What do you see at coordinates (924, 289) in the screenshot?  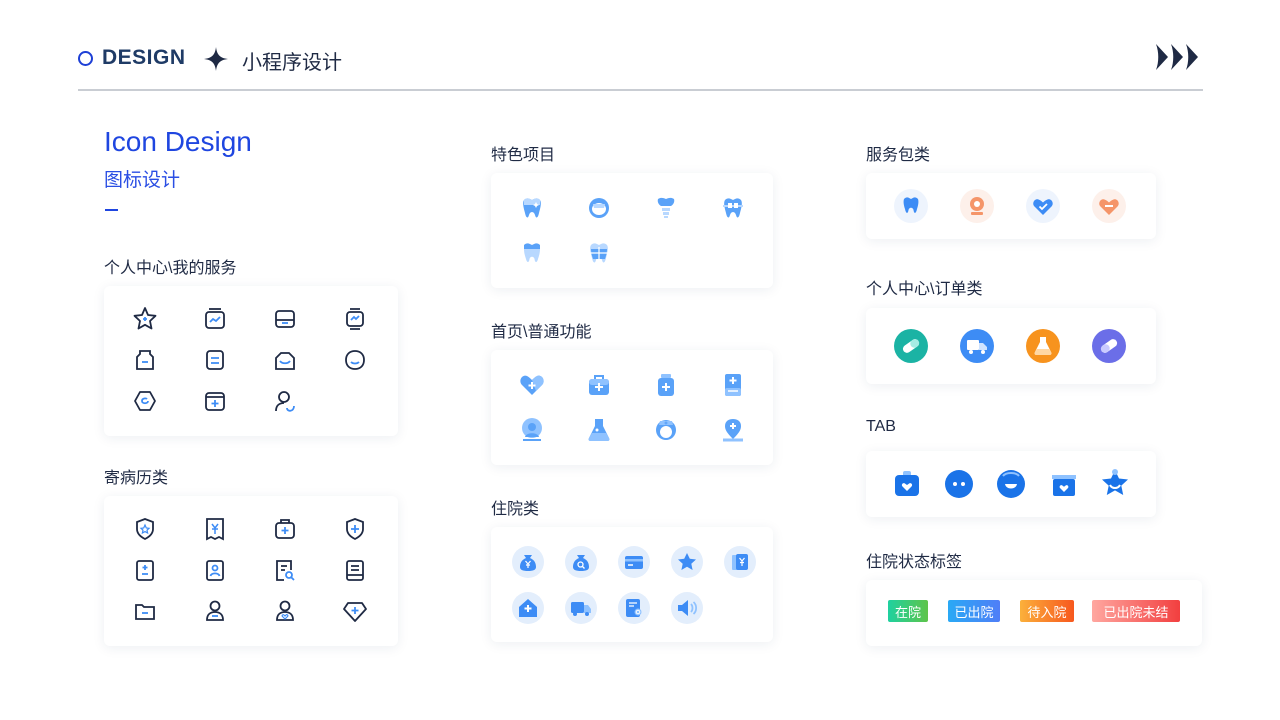 I see `section-title-personal-orders: 个人中心\订单类` at bounding box center [924, 289].